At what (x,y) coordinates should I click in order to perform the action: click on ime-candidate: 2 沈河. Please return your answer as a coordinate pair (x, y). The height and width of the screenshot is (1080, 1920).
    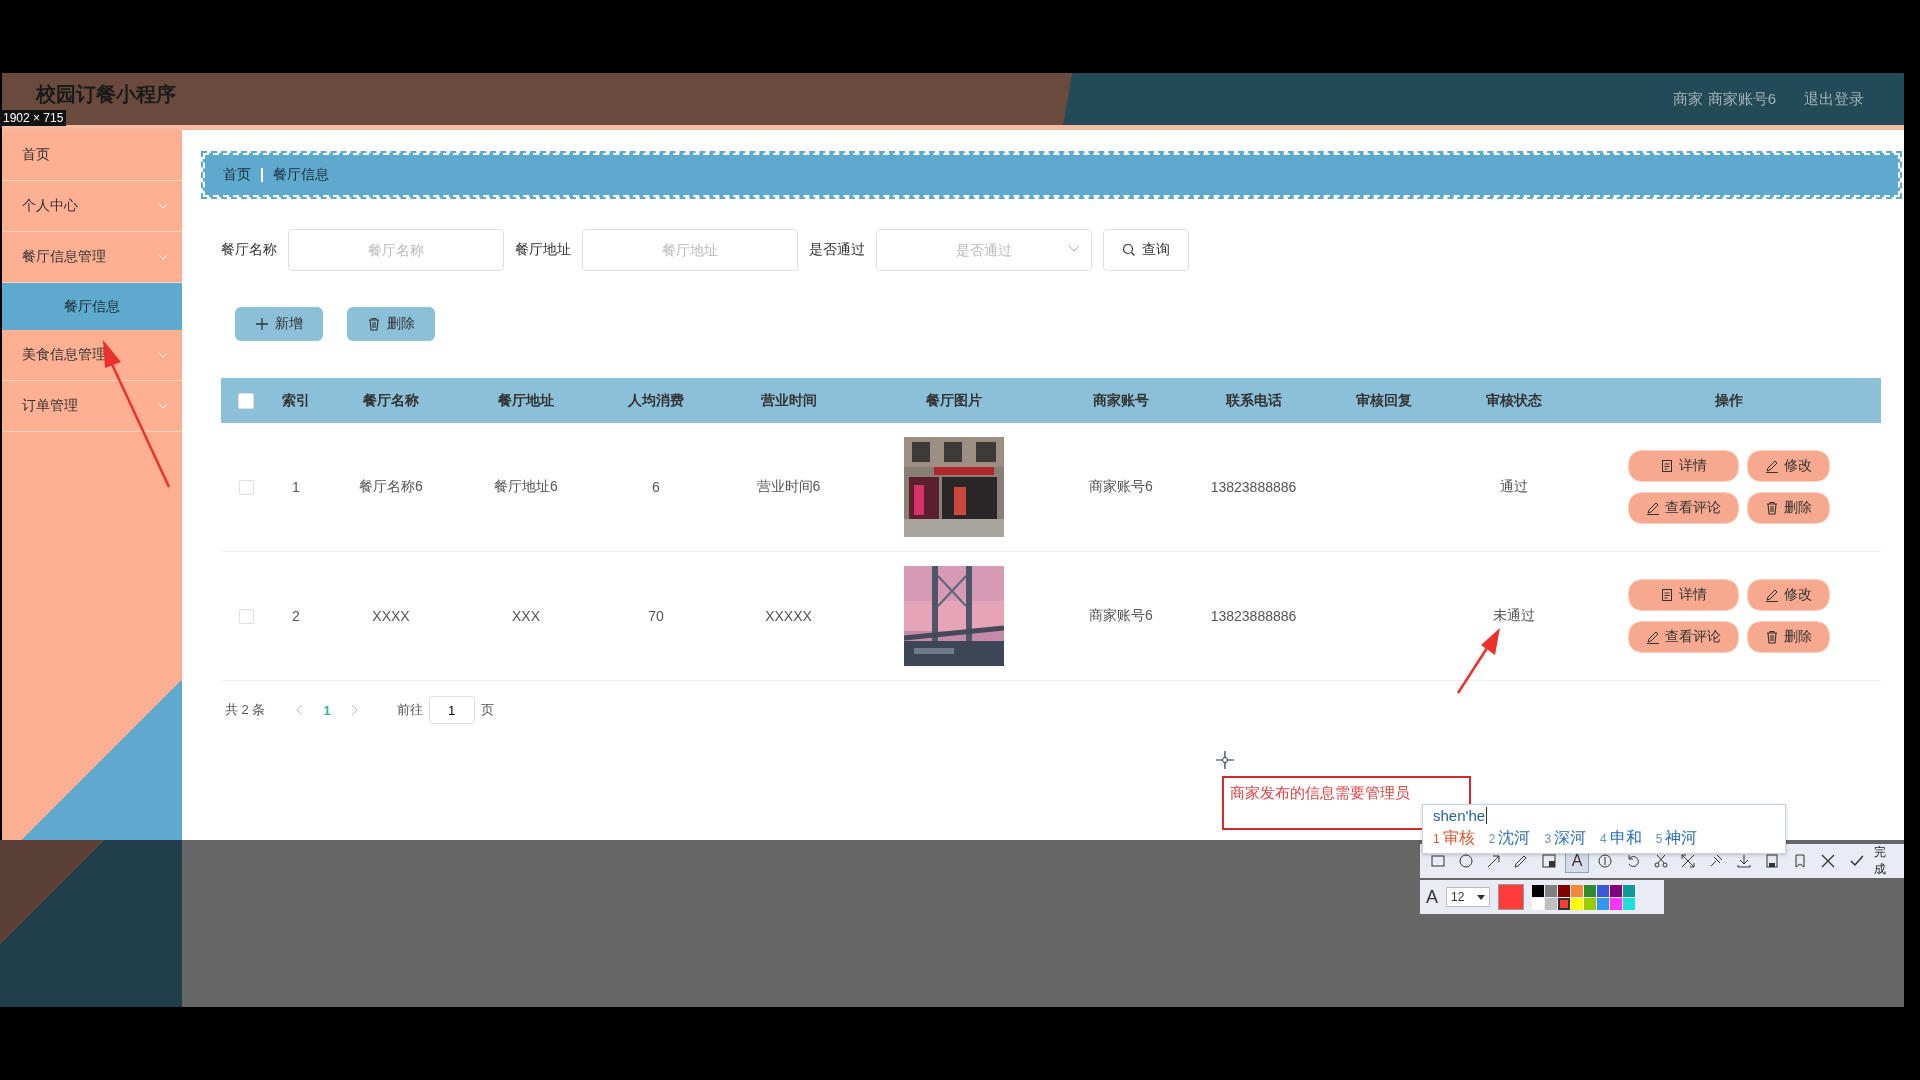
    Looking at the image, I should click on (1509, 838).